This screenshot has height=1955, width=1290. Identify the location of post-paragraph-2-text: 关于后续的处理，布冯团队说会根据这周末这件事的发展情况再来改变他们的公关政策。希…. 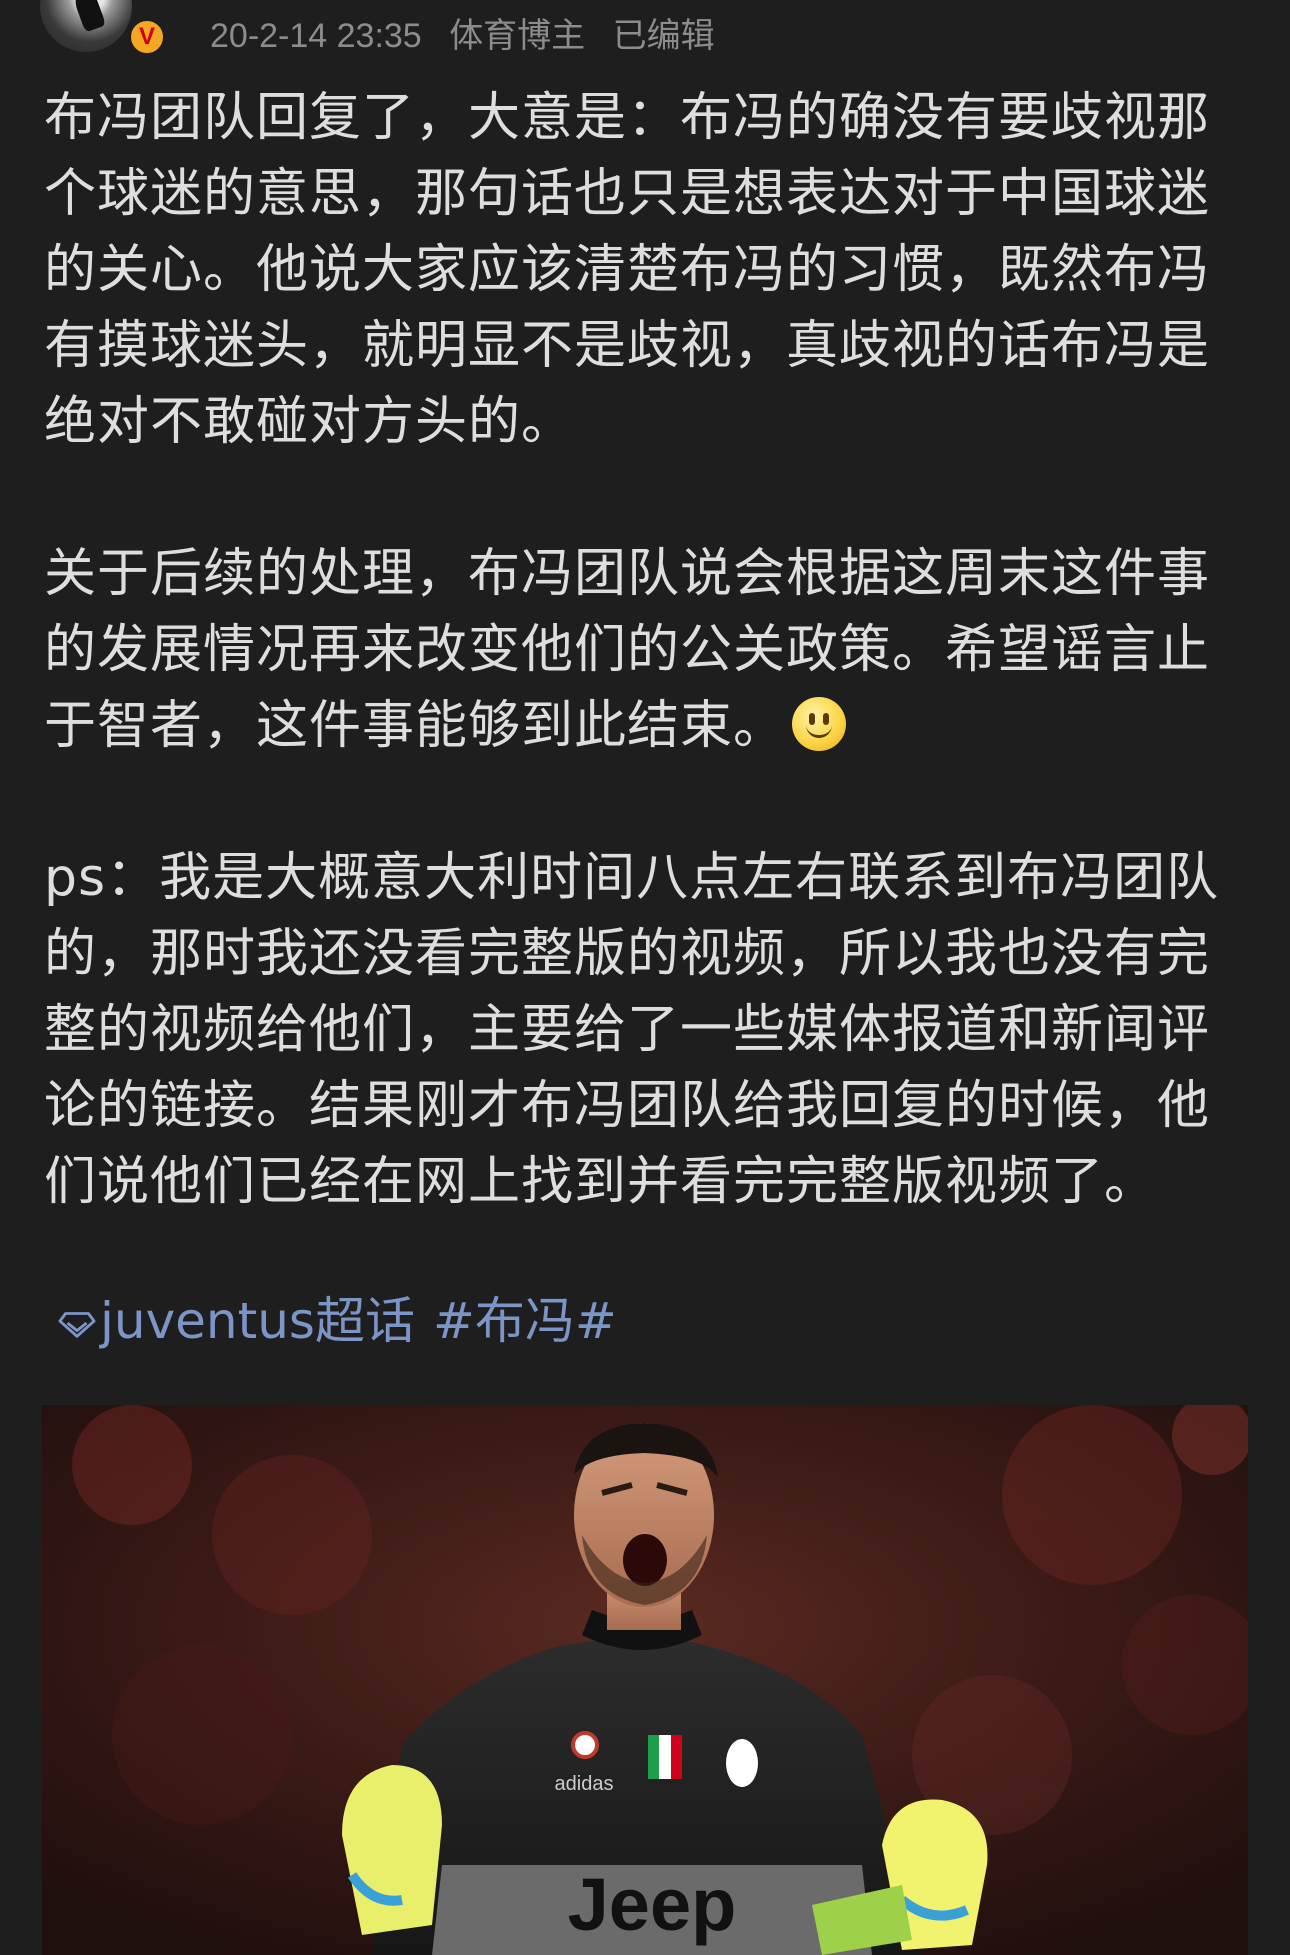
(627, 650).